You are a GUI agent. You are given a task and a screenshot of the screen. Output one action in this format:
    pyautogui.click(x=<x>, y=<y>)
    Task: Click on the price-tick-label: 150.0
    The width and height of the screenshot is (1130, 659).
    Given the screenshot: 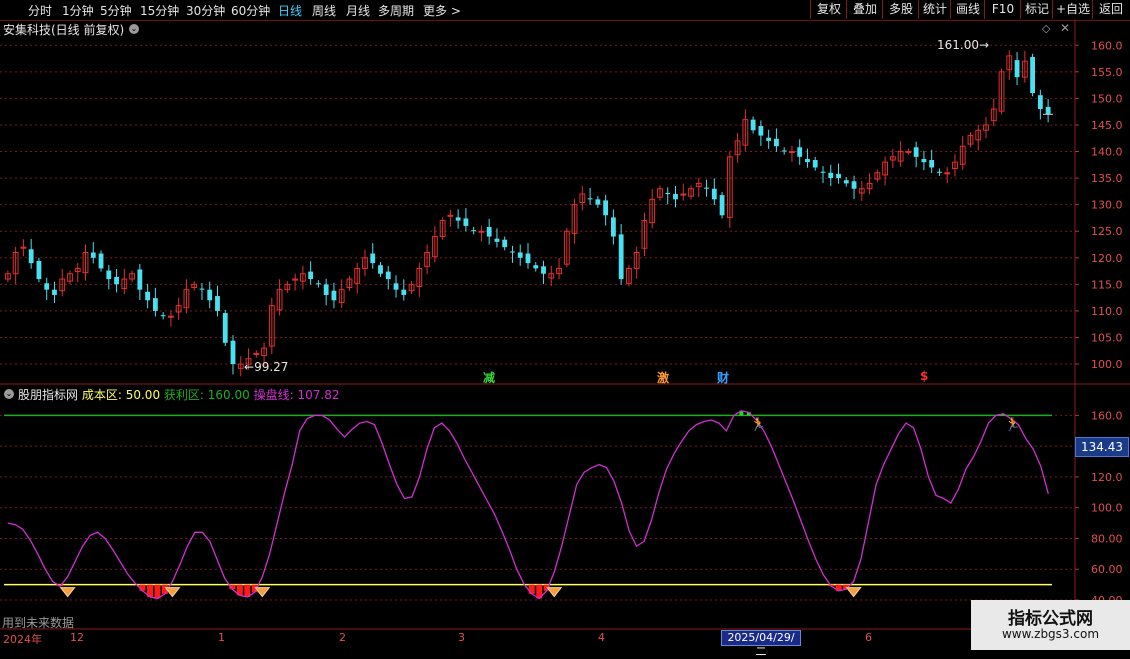 What is the action you would take?
    pyautogui.click(x=1107, y=98)
    